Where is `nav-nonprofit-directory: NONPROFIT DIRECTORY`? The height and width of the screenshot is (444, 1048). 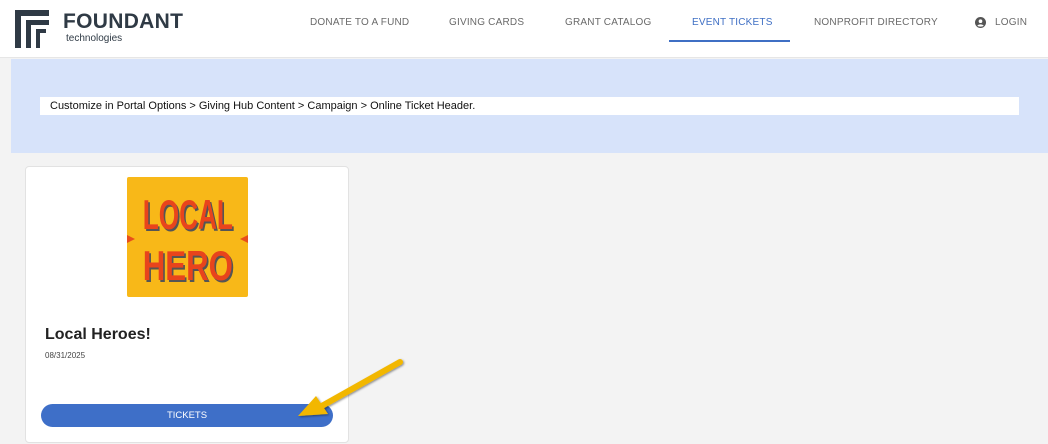
nav-nonprofit-directory: NONPROFIT DIRECTORY is located at coordinates (876, 22).